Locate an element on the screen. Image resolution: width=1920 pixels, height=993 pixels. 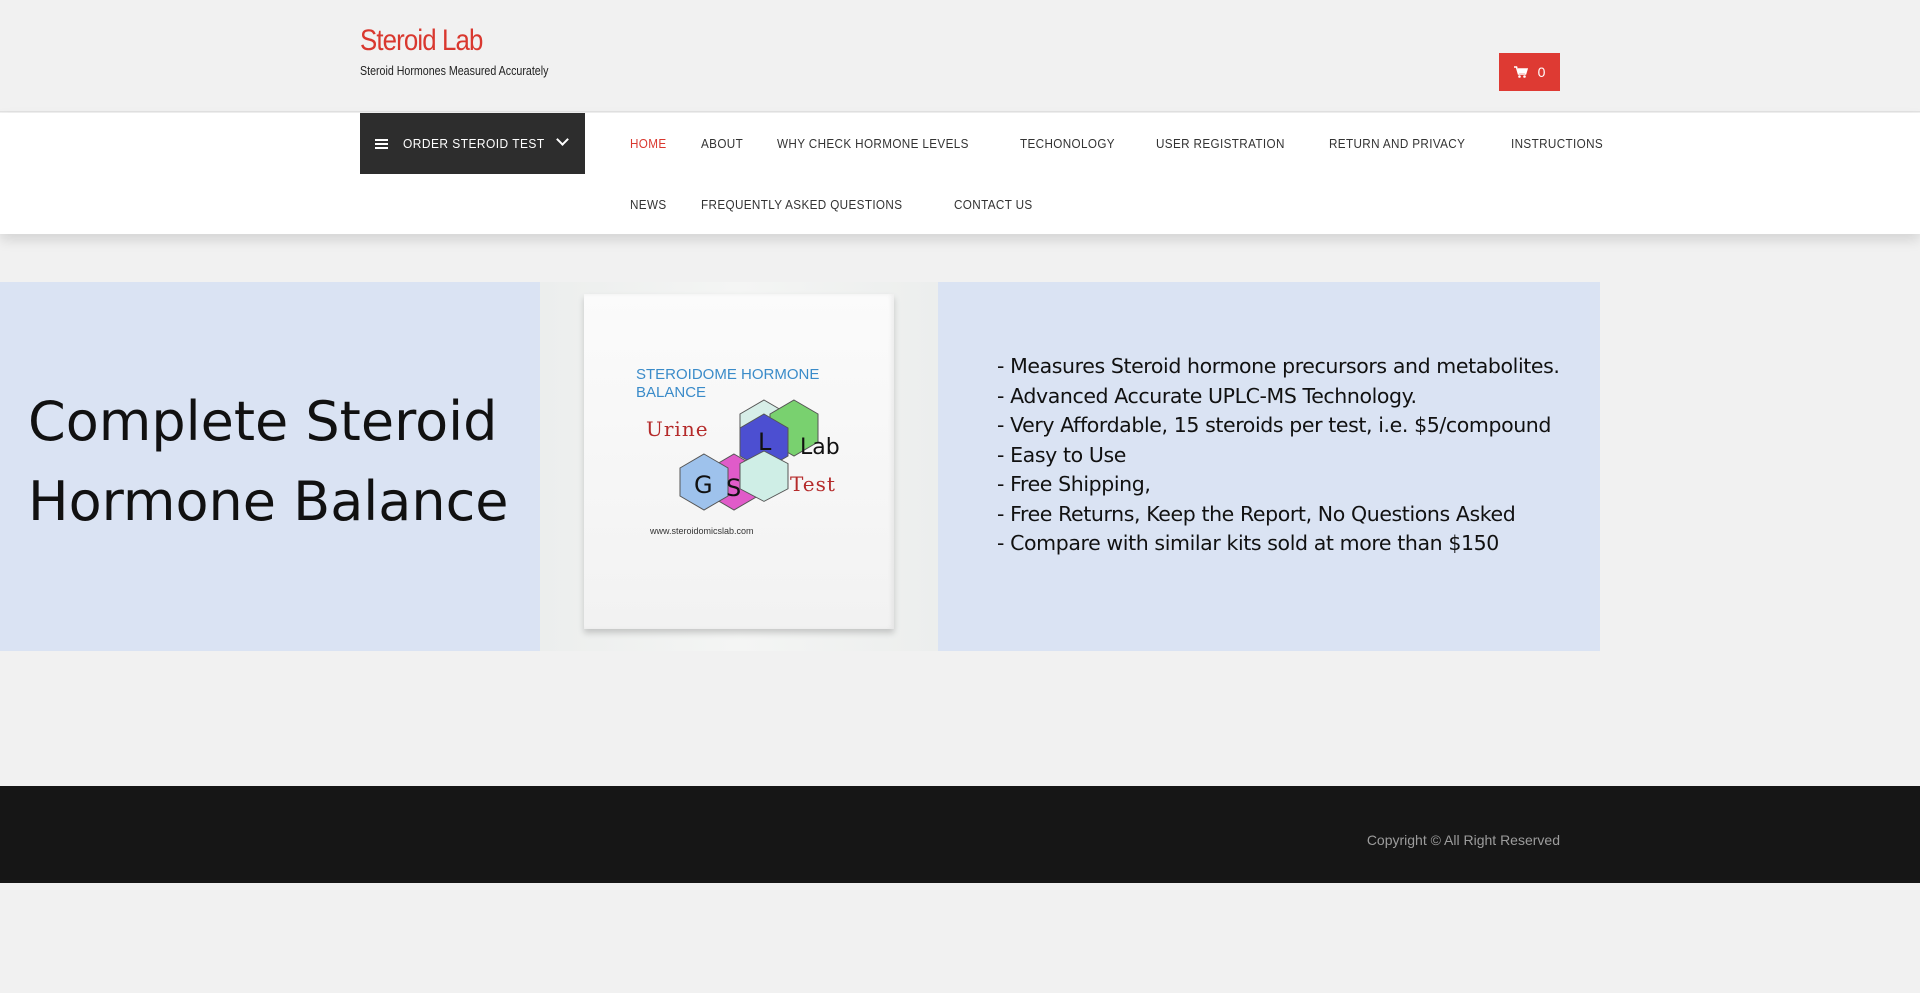
nav-link-news: NEWS is located at coordinates (648, 204).